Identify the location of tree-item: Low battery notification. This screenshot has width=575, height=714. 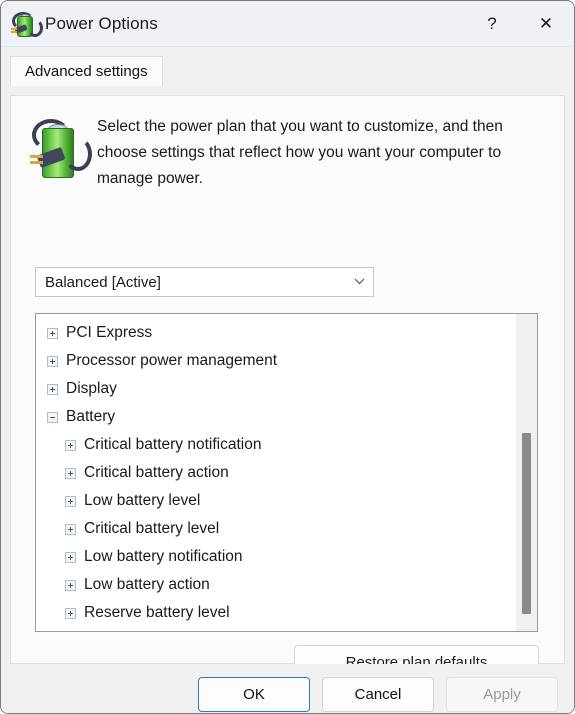
(275, 557).